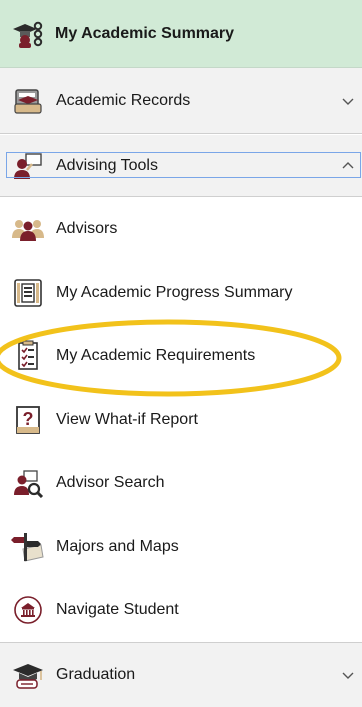 The image size is (362, 707). Describe the element at coordinates (28, 229) in the screenshot. I see `advisors-people-icon` at that location.